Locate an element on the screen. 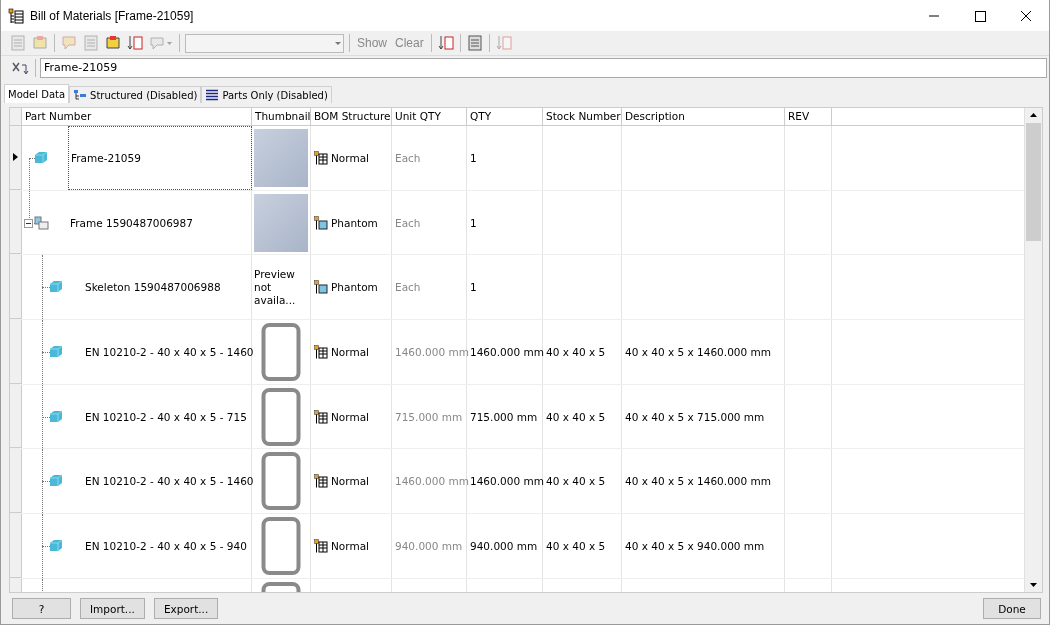 This screenshot has height=625, width=1050. column-header: Description is located at coordinates (703, 116).